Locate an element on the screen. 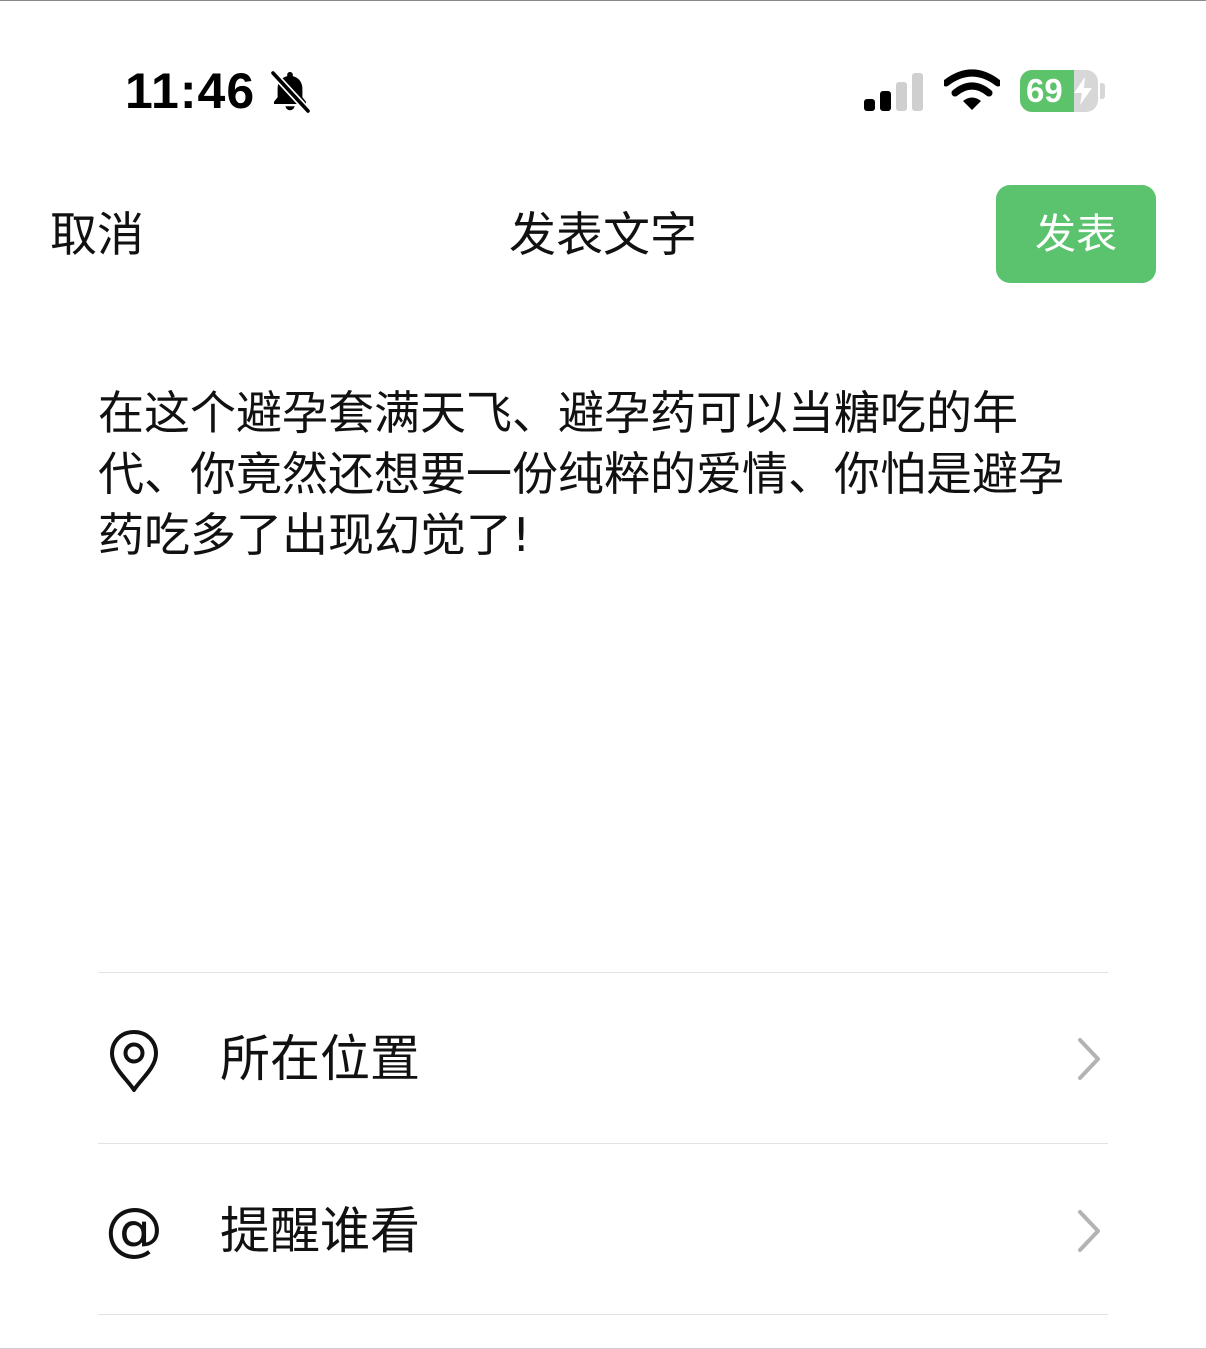 The image size is (1206, 1349). status-time: 11:46 is located at coordinates (190, 91).